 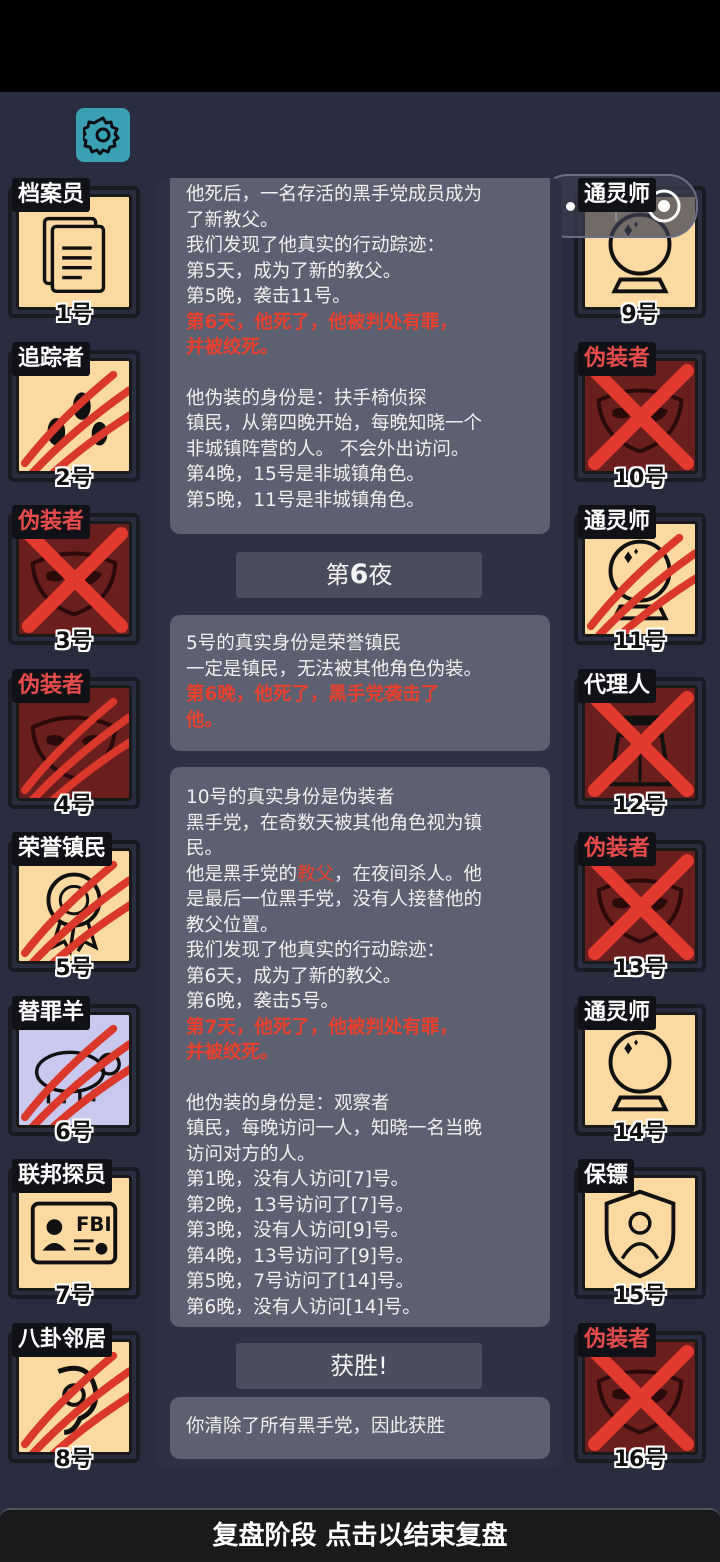 What do you see at coordinates (263, 1001) in the screenshot?
I see `log-line: 第6晚，袭击5号。` at bounding box center [263, 1001].